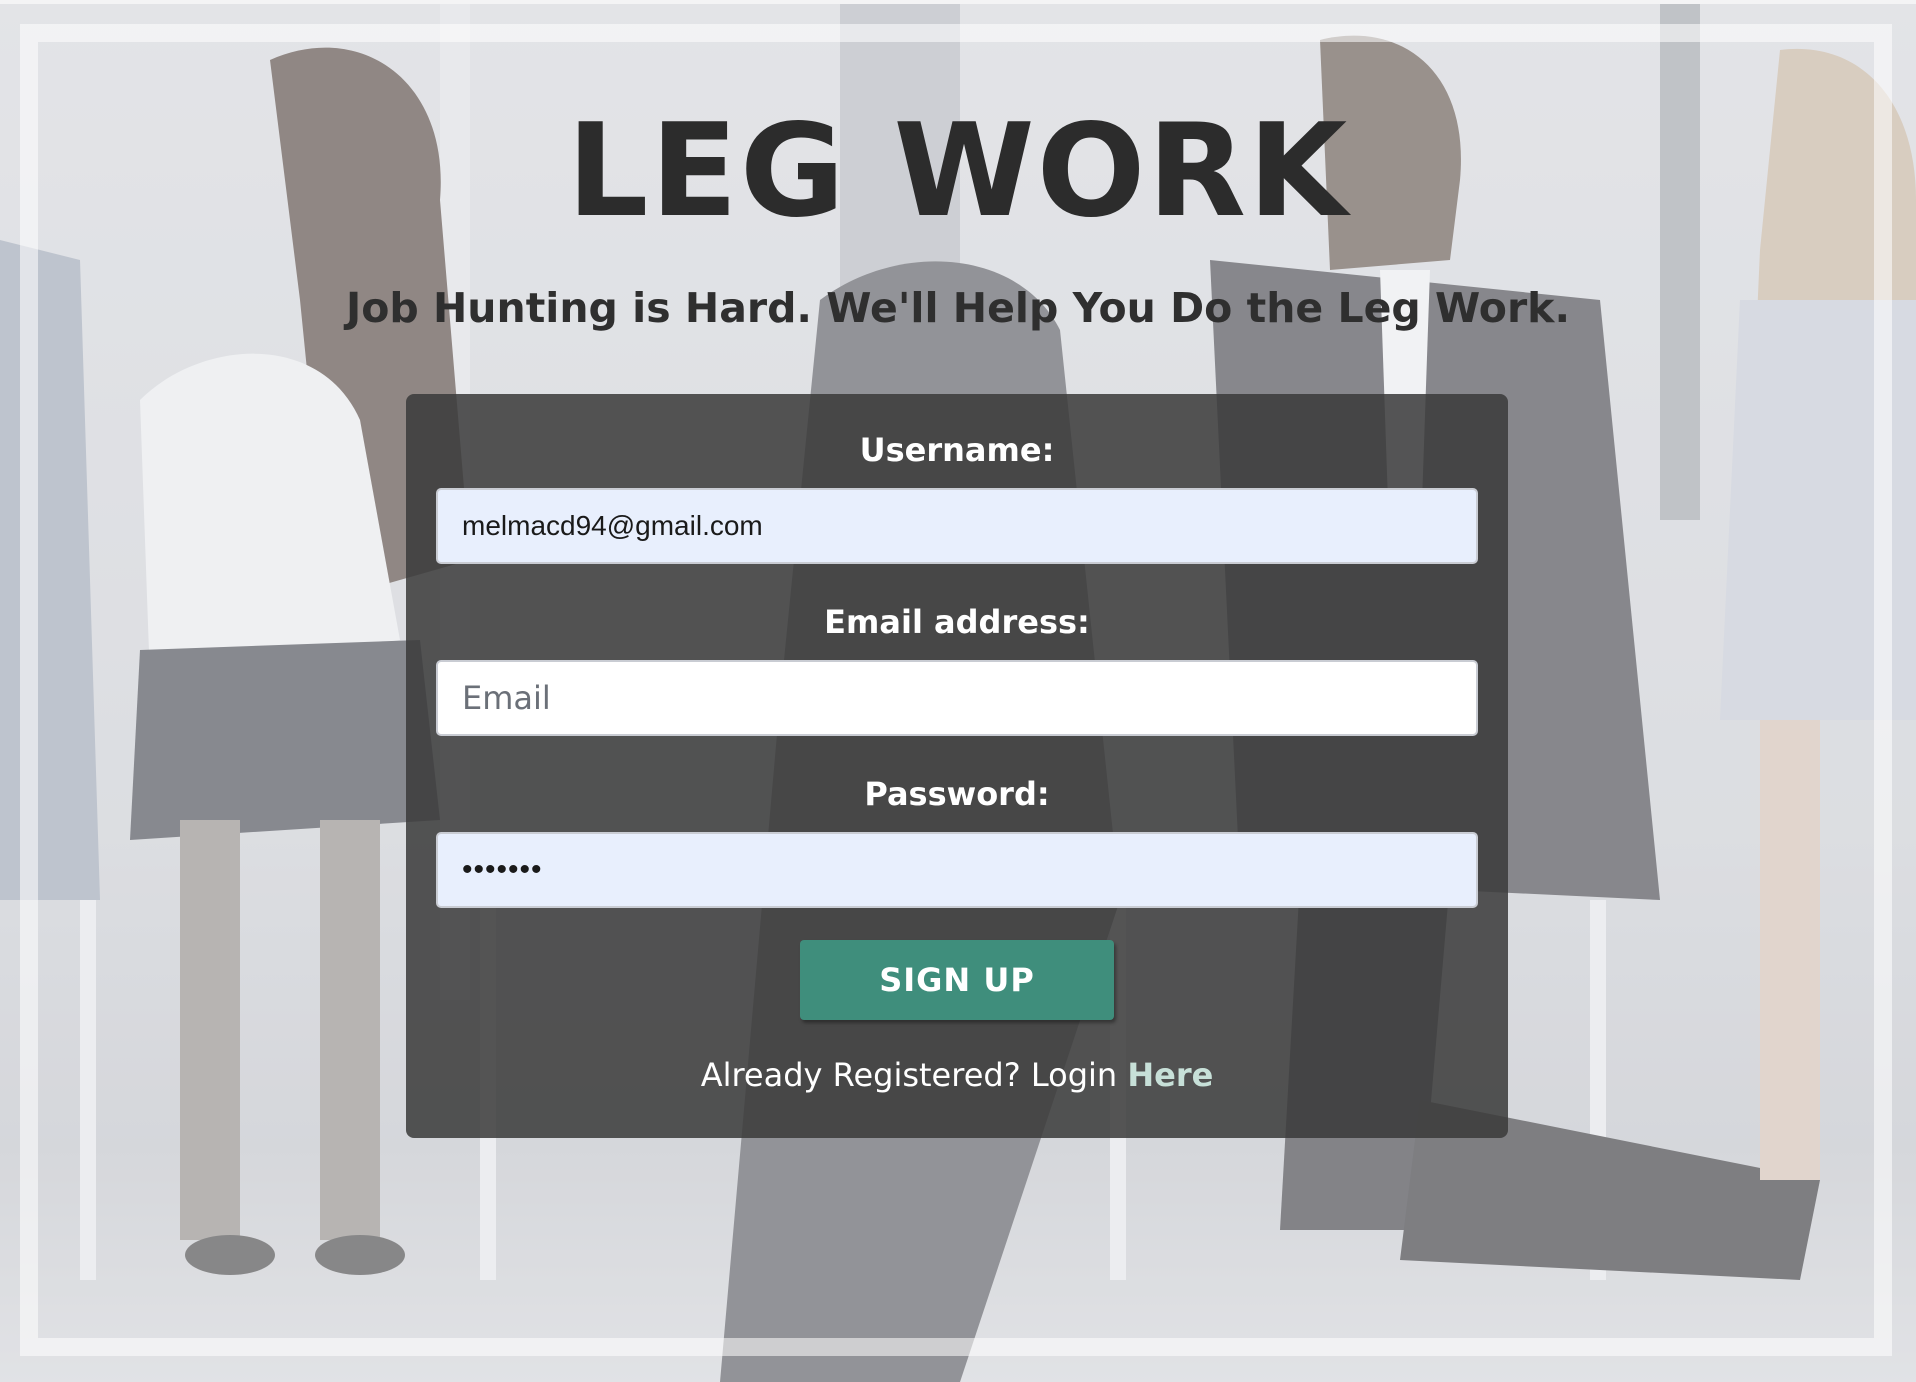  I want to click on username-input, so click(957, 526).